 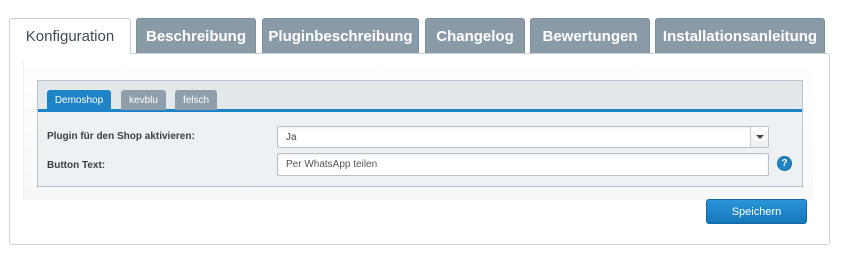 I want to click on tab-konfiguration: Konfiguration, so click(x=70, y=36).